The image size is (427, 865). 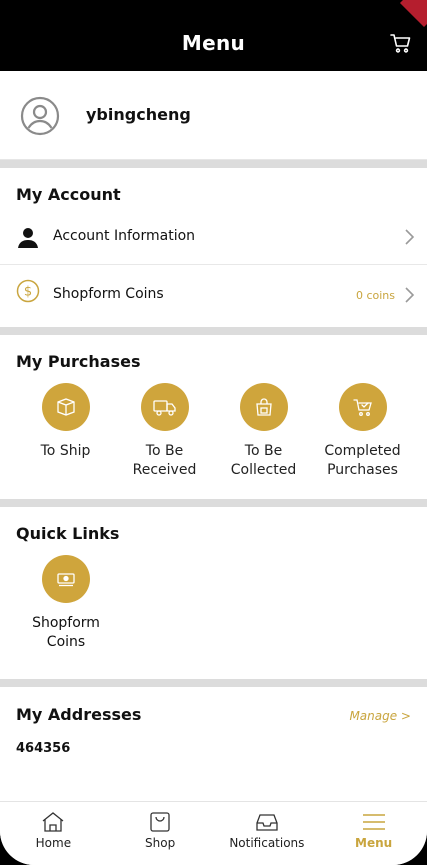 I want to click on account-information-row: Account Information, so click(x=213, y=238).